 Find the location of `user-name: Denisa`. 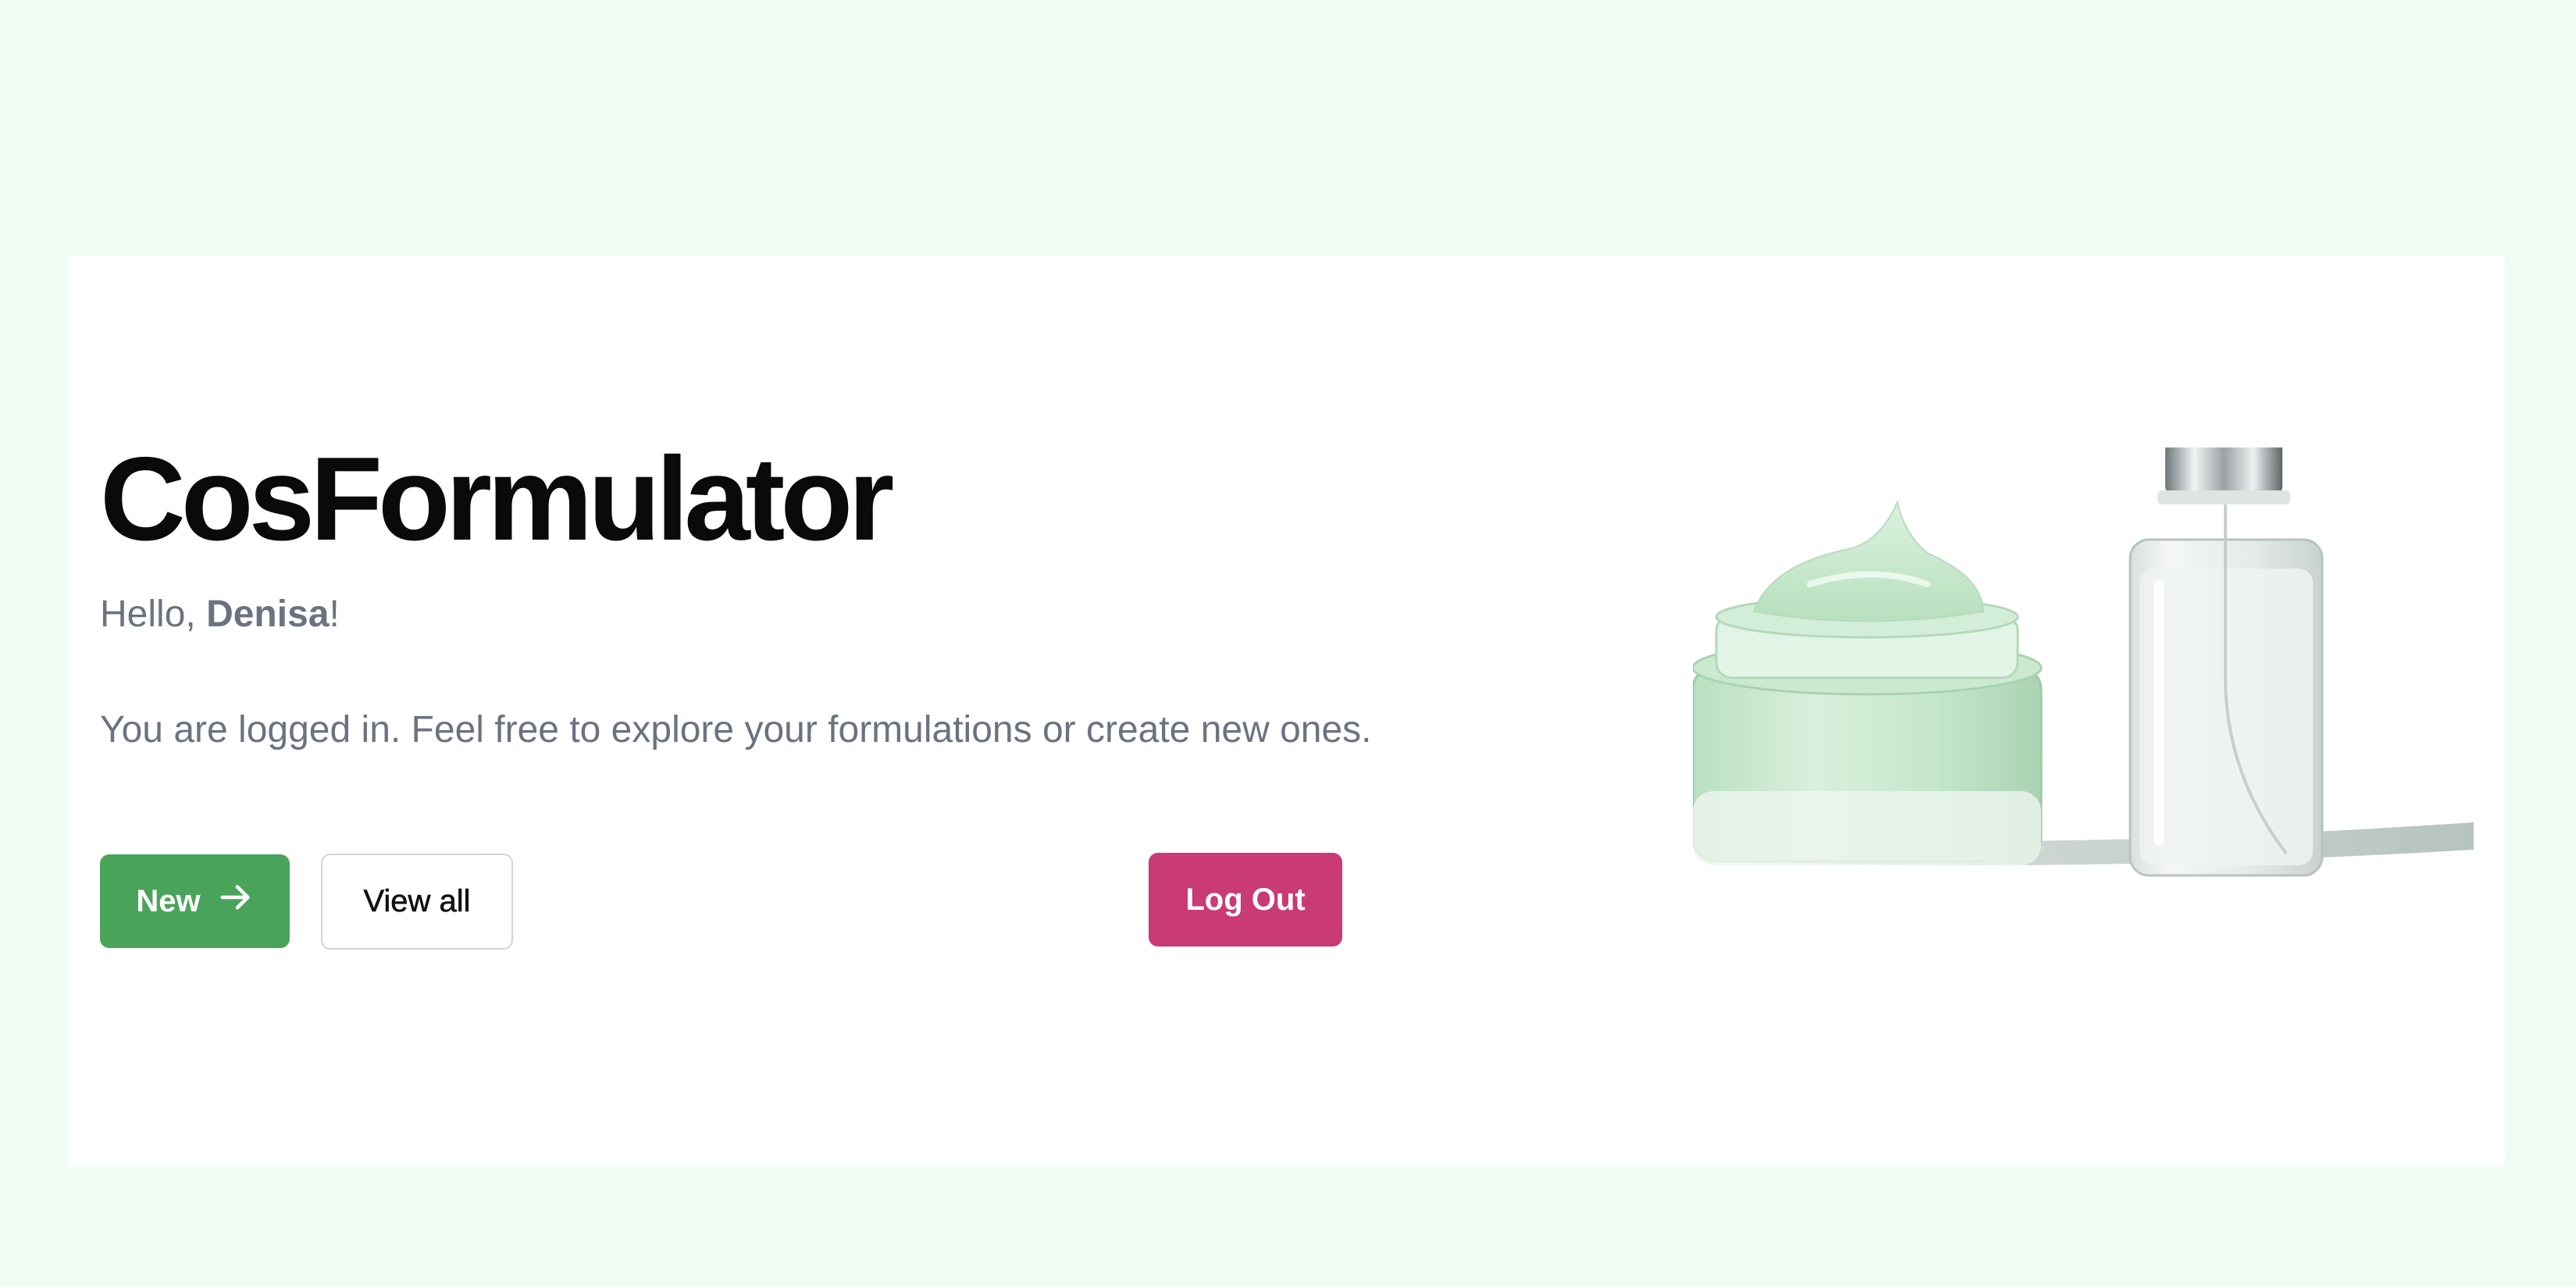

user-name: Denisa is located at coordinates (268, 614).